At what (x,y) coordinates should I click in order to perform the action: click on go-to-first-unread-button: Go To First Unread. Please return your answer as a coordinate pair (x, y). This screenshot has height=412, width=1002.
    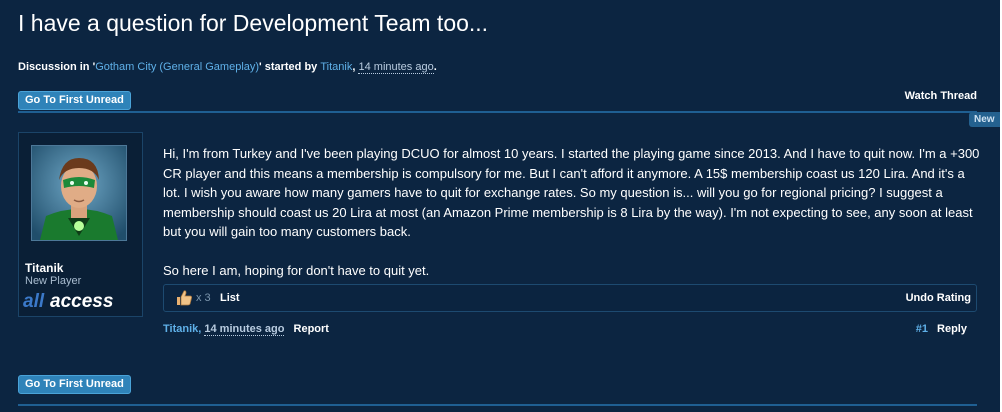
    Looking at the image, I should click on (74, 100).